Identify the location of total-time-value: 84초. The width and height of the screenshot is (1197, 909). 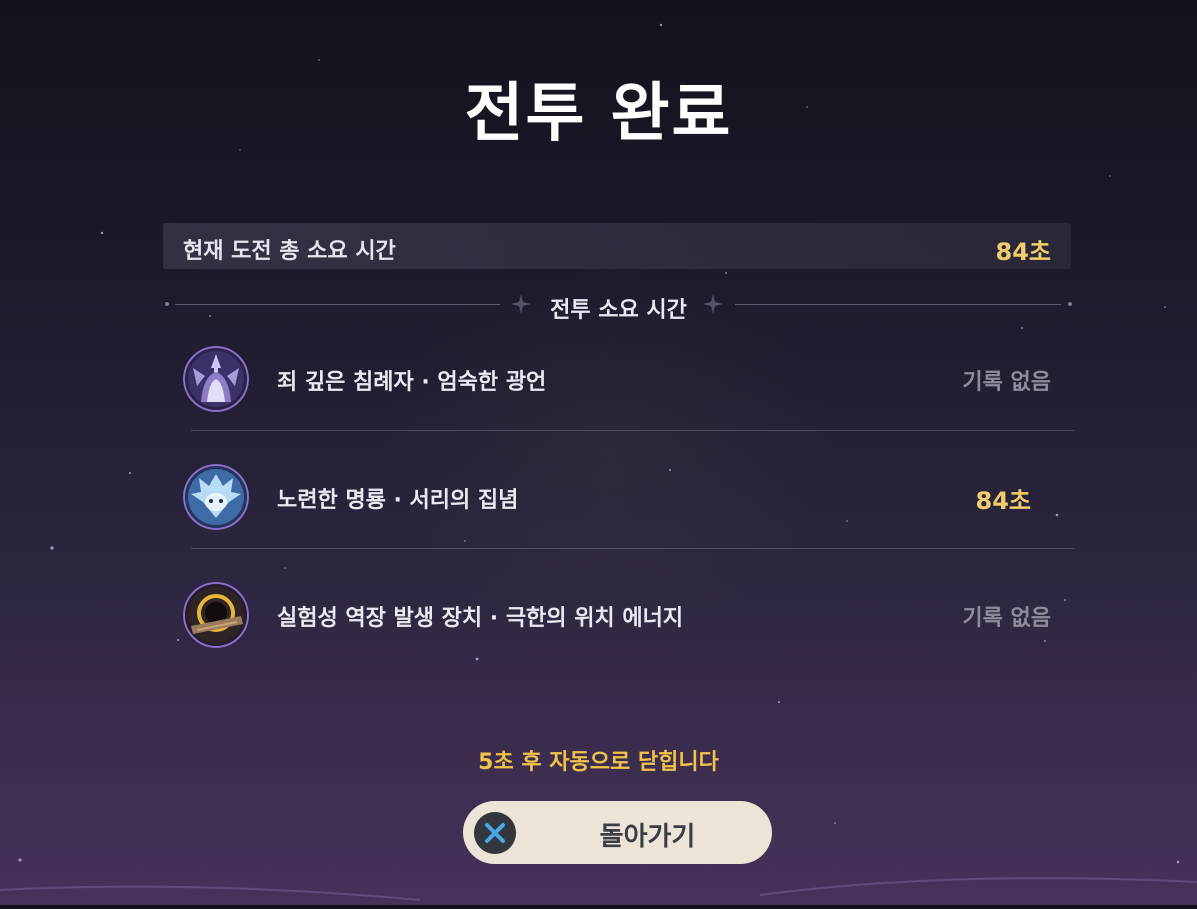
(1023, 252).